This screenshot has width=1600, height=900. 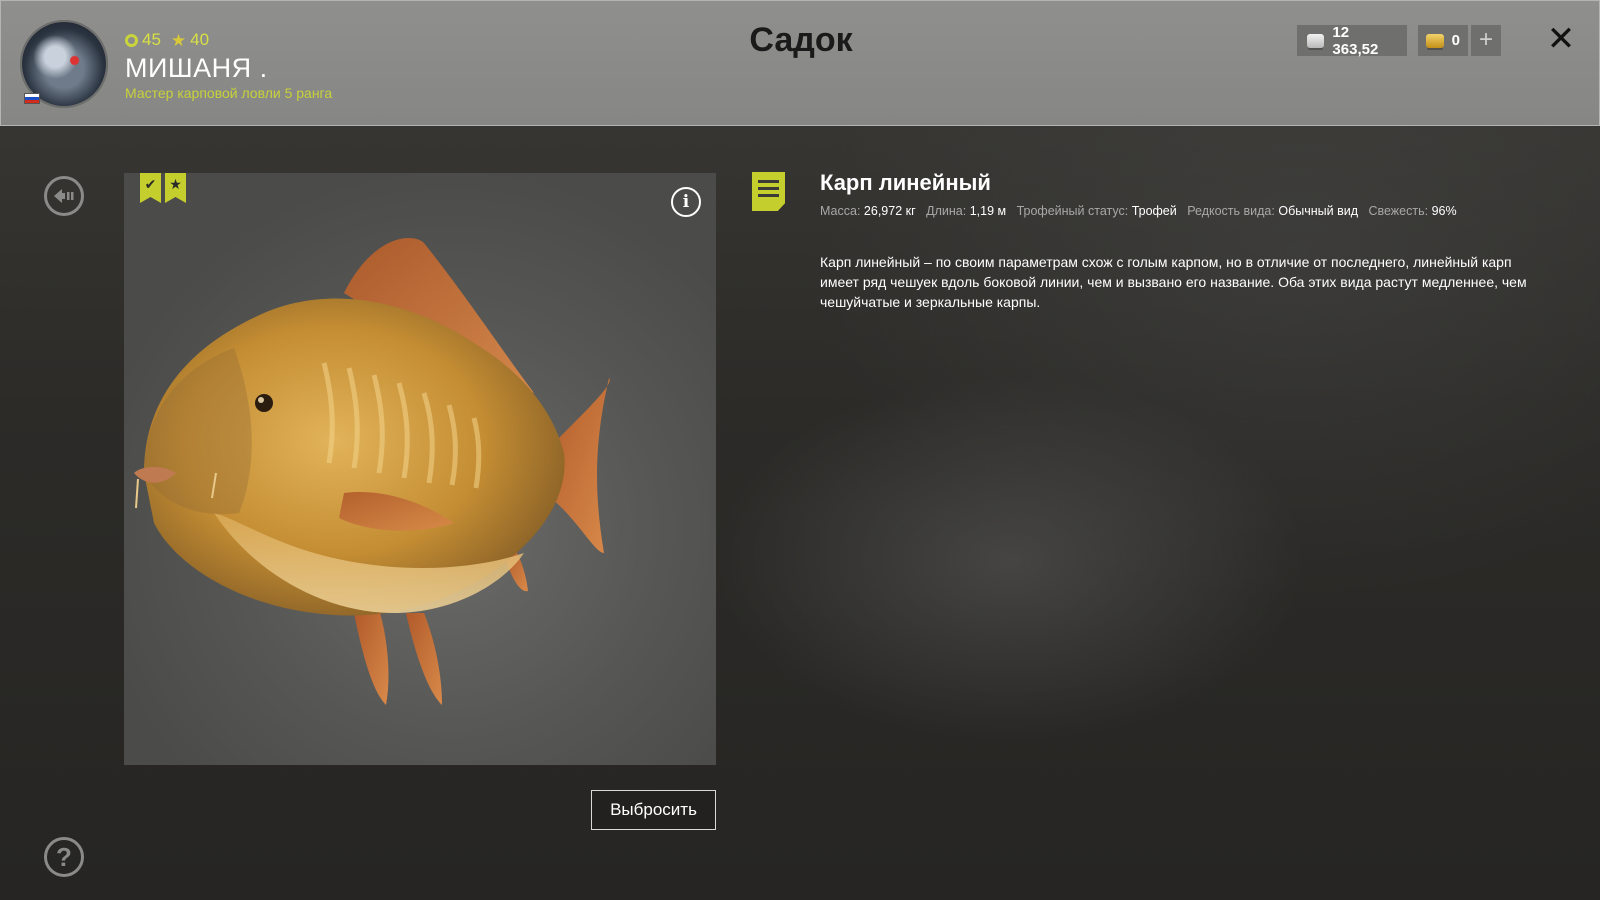 I want to click on help-button: ?, so click(x=64, y=857).